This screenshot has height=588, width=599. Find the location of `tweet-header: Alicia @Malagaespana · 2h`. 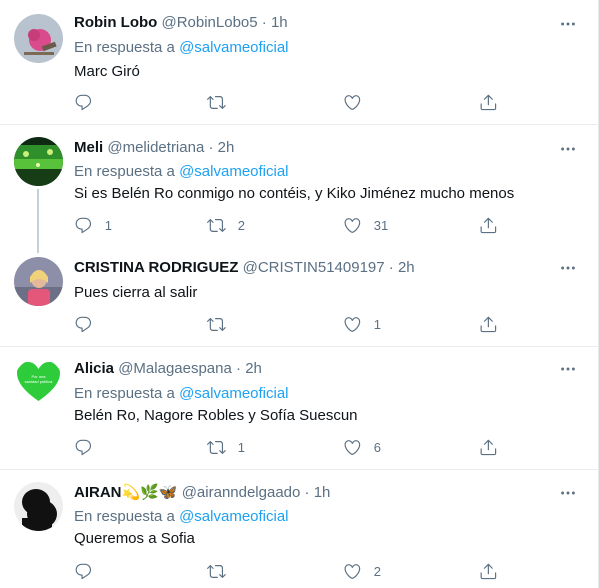

tweet-header: Alicia @Malagaespana · 2h is located at coordinates (168, 369).